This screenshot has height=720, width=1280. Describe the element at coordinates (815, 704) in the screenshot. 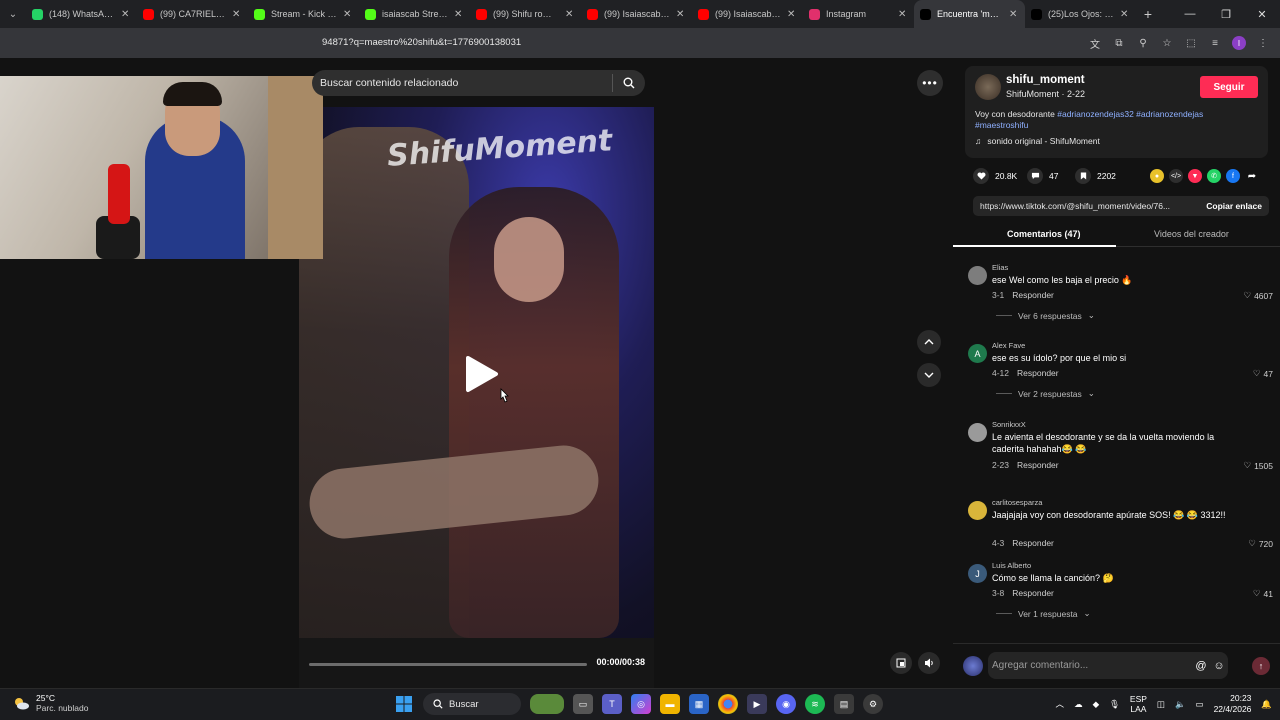

I see `spotify-icon: ≋` at that location.